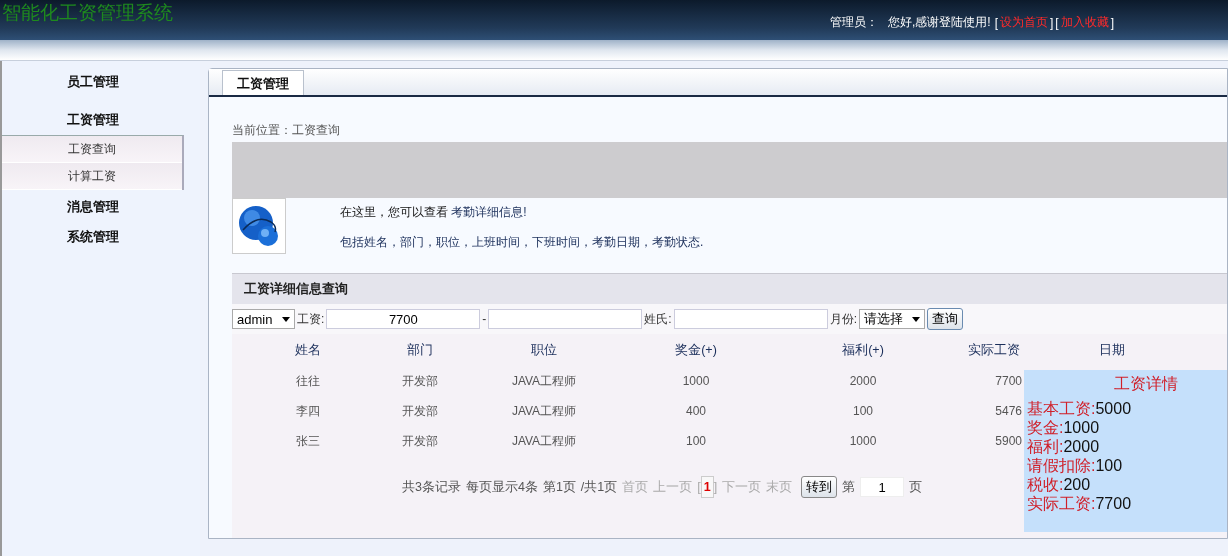  Describe the element at coordinates (750, 319) in the screenshot. I see `surname-field` at that location.